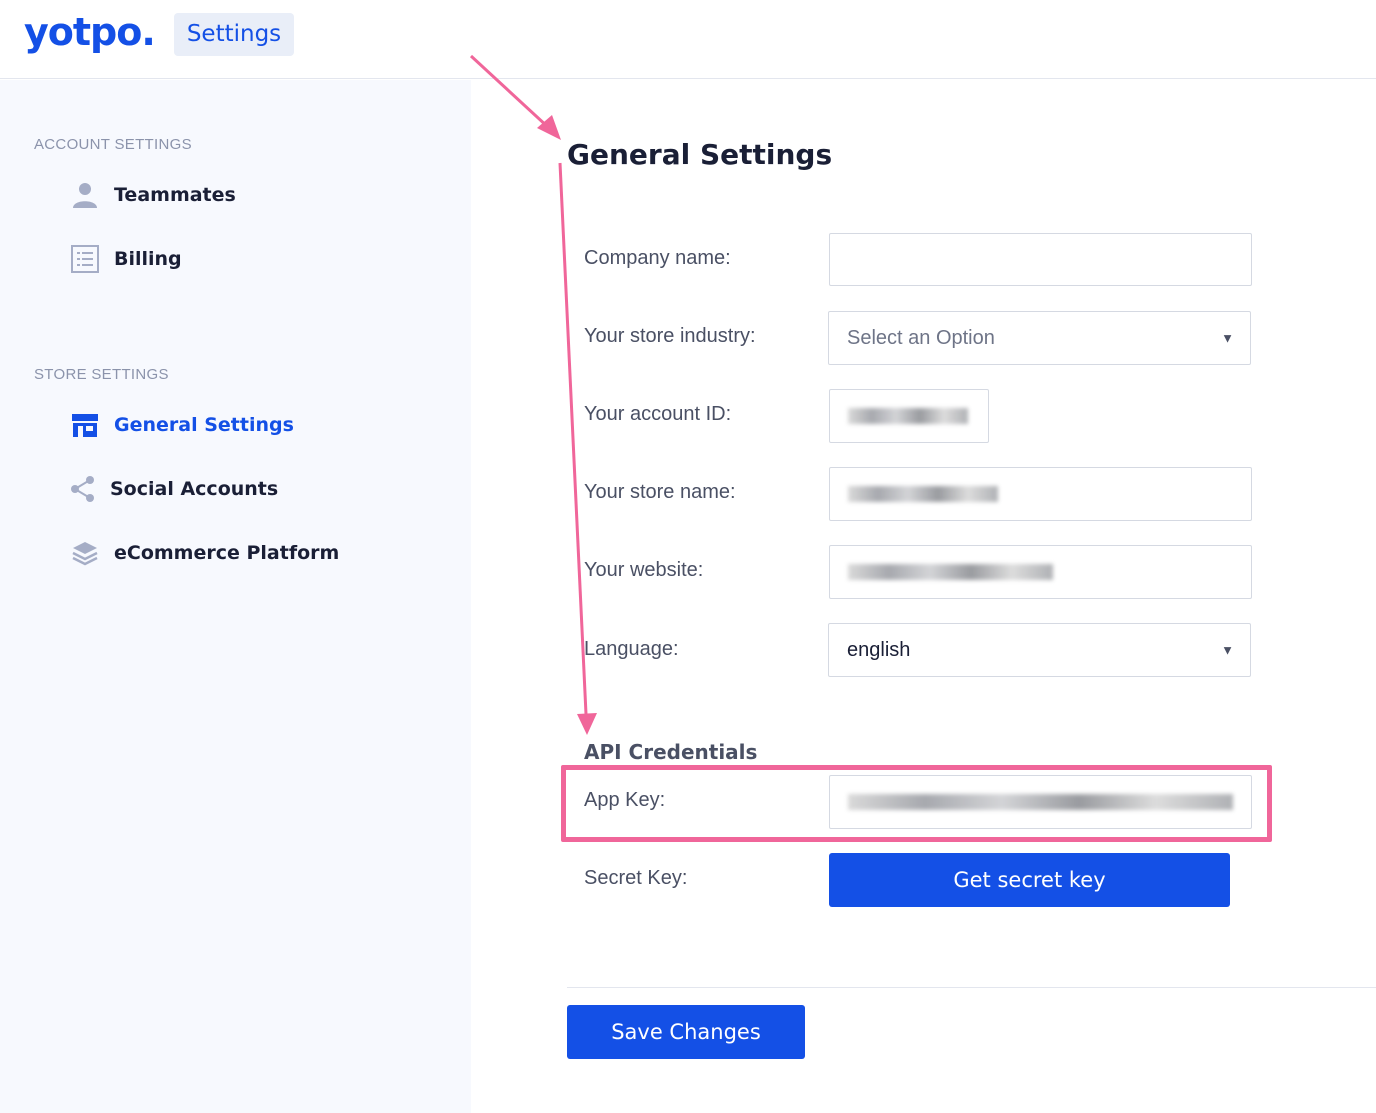 Image resolution: width=1376 pixels, height=1113 pixels. Describe the element at coordinates (657, 258) in the screenshot. I see `company-name-label: Company name:` at that location.